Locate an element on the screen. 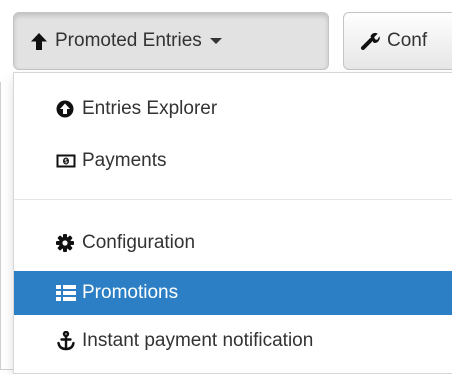 This screenshot has height=374, width=452. circle-arrow-up-icon is located at coordinates (67, 109).